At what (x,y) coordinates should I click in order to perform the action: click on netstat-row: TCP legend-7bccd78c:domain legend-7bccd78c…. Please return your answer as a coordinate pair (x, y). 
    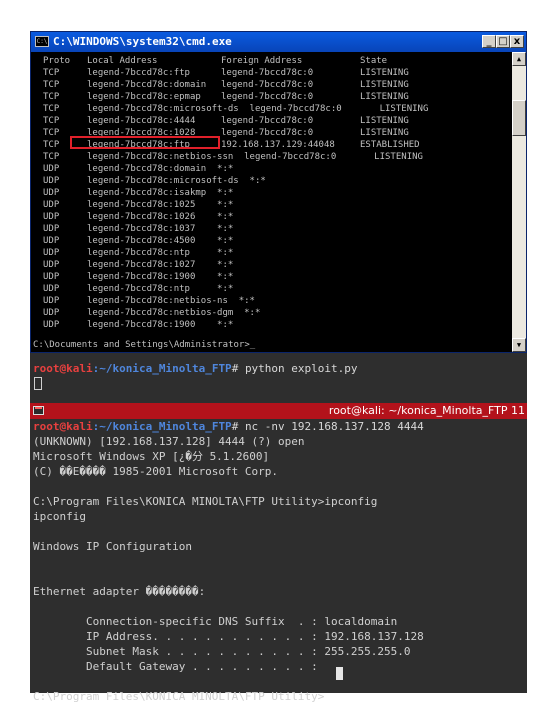
    Looking at the image, I should click on (271, 85).